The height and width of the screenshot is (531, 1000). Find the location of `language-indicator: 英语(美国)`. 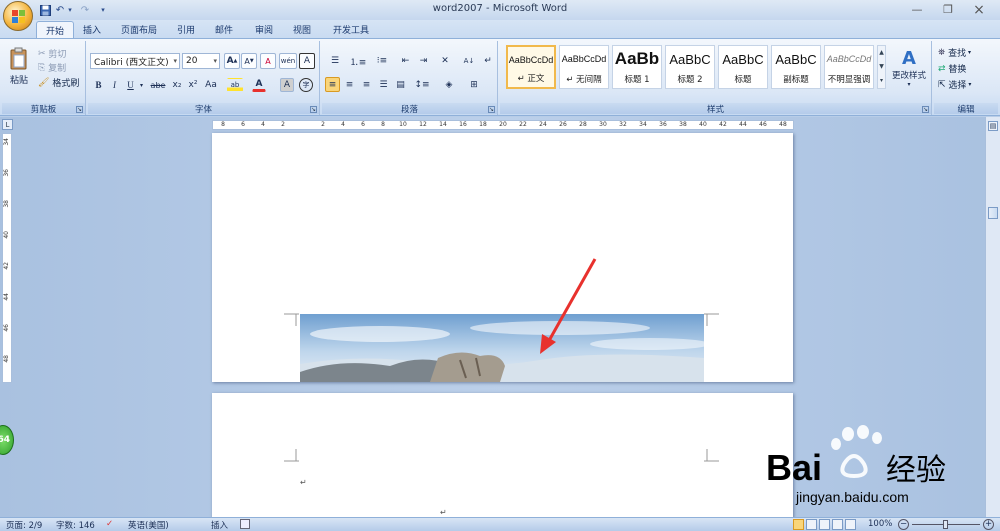

language-indicator: 英语(美国) is located at coordinates (148, 525).